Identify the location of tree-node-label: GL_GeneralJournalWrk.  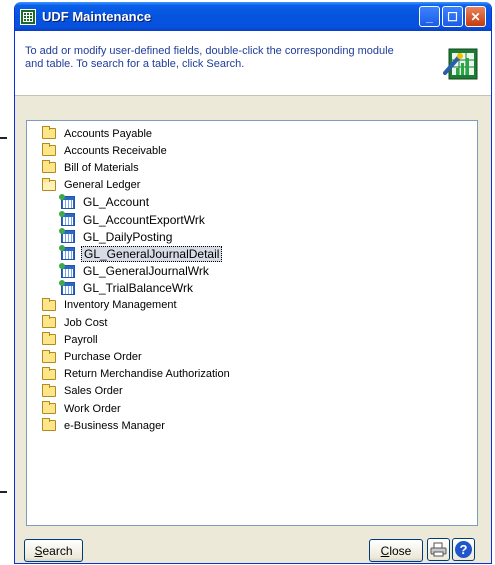
(146, 271).